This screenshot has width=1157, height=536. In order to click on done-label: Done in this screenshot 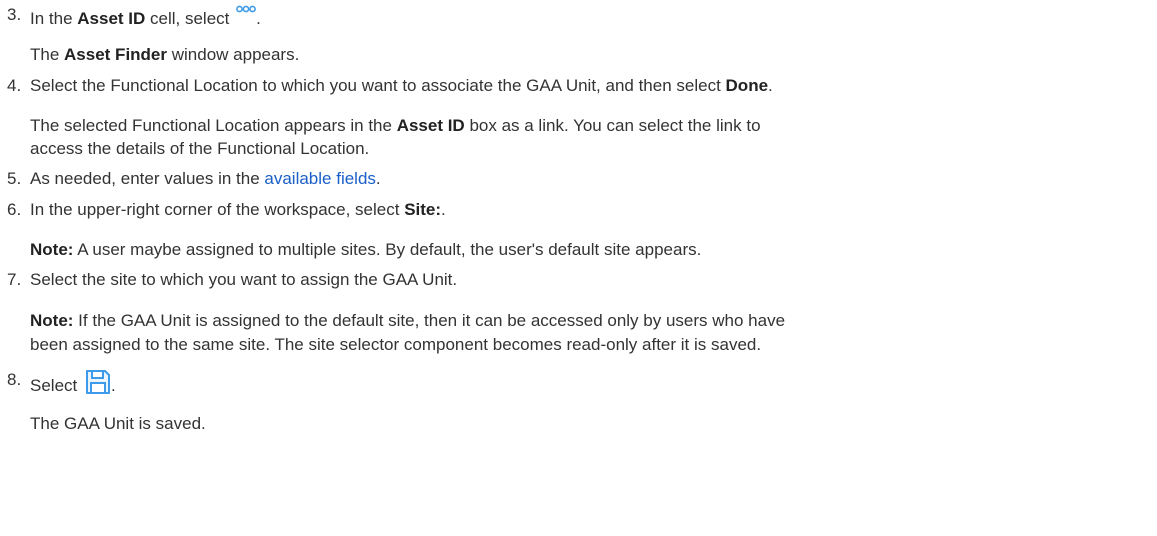, I will do `click(747, 85)`.